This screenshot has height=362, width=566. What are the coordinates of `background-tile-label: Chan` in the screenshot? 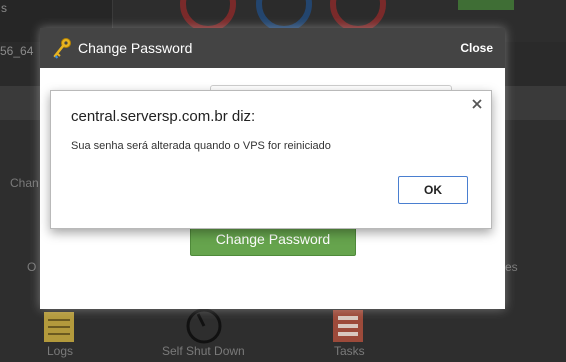 It's located at (24, 183).